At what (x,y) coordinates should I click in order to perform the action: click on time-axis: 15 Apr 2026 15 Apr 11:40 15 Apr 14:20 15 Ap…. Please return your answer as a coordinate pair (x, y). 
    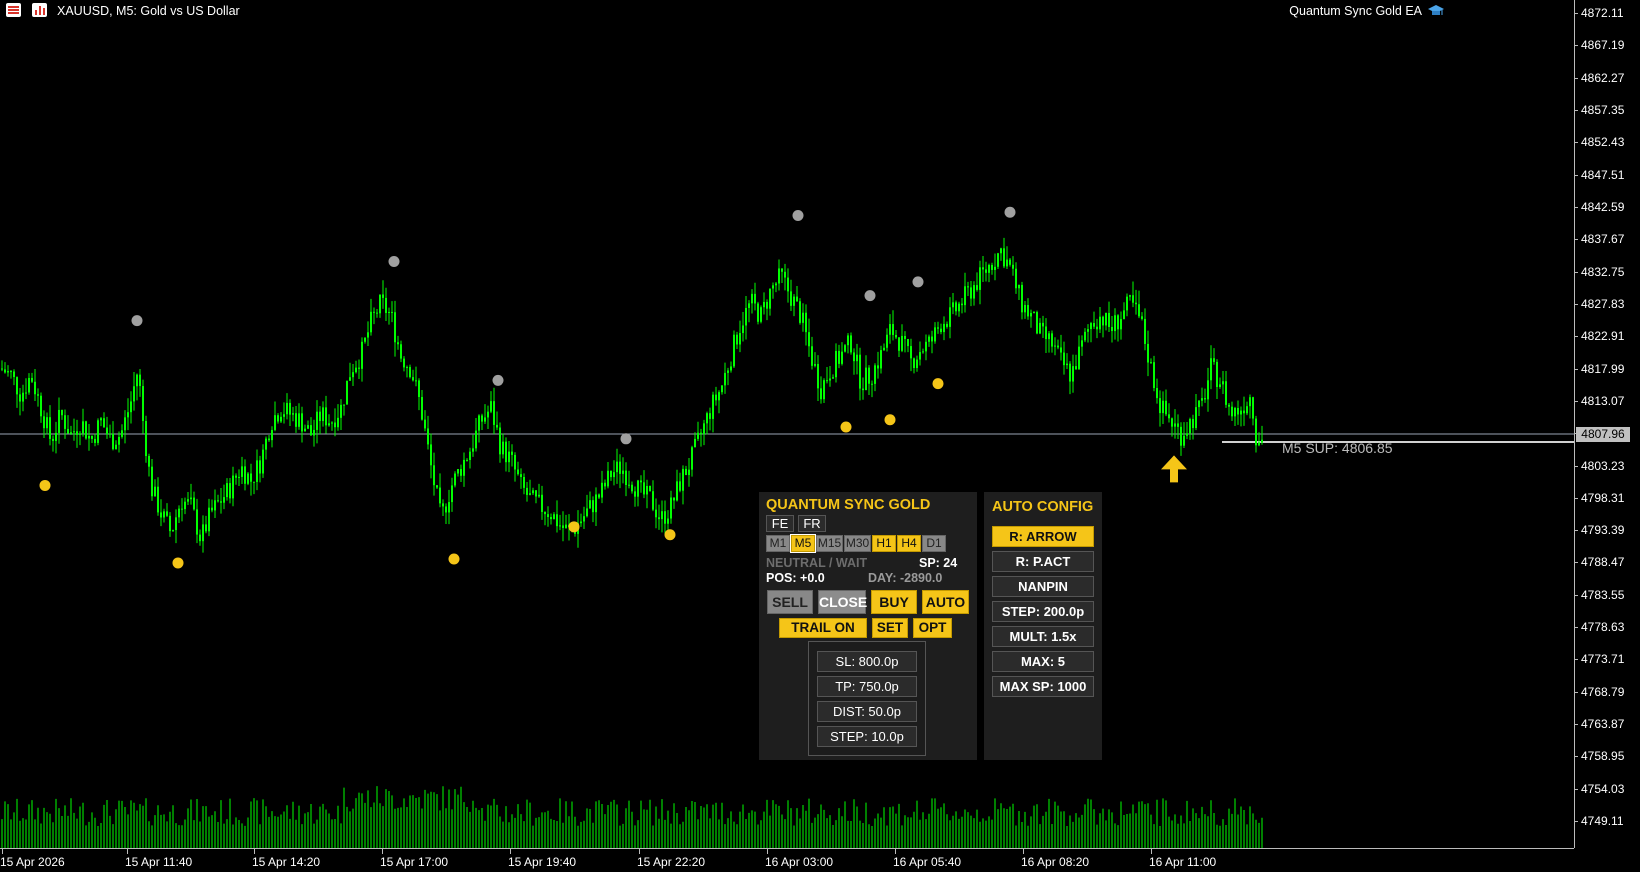
    Looking at the image, I should click on (787, 860).